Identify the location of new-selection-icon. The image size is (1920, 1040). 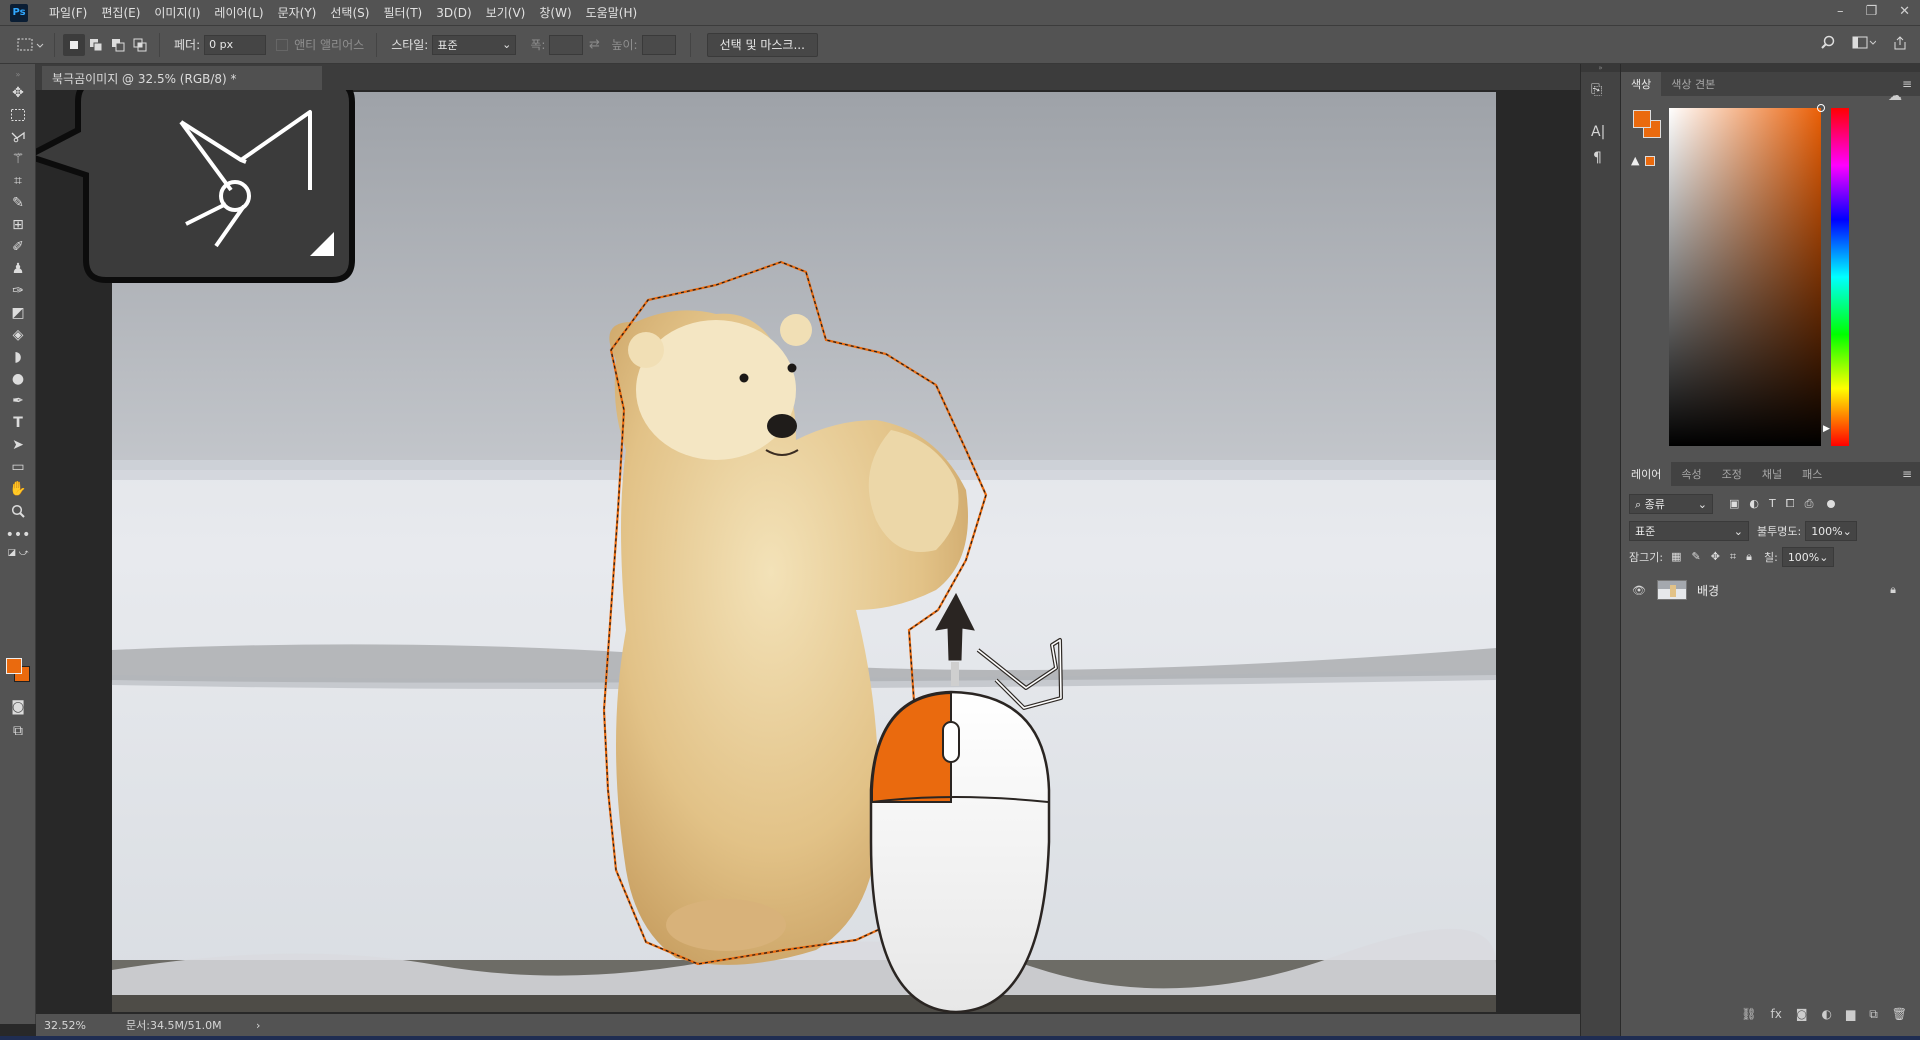
(74, 44).